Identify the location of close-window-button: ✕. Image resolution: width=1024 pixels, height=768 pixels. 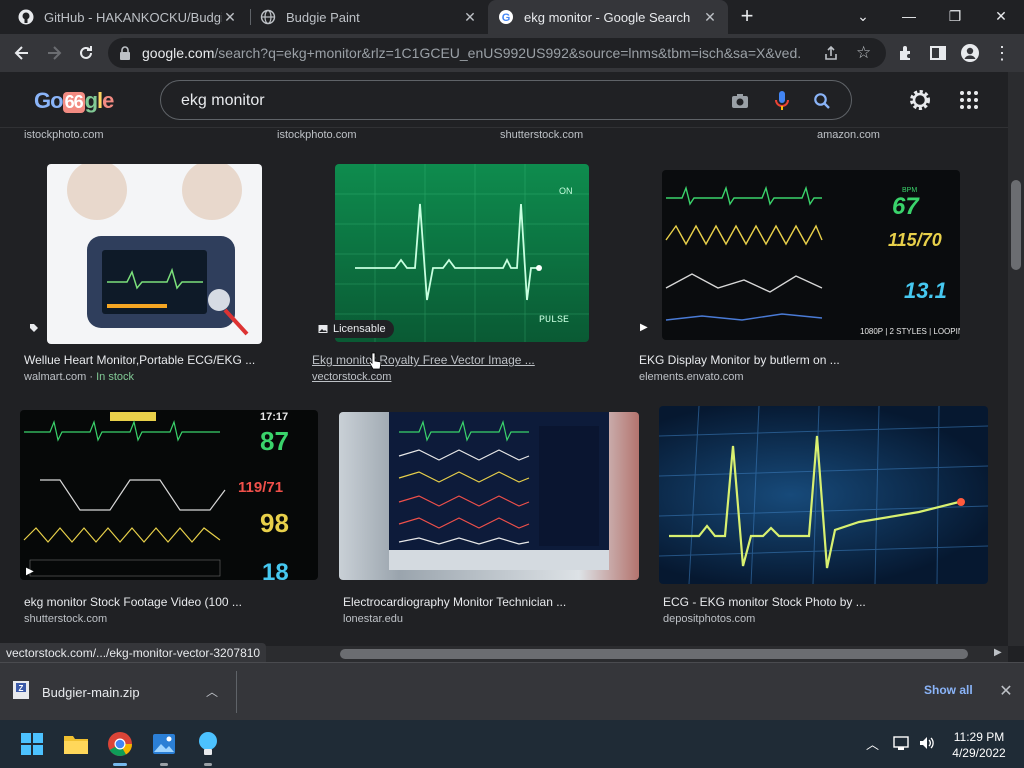
(1001, 16).